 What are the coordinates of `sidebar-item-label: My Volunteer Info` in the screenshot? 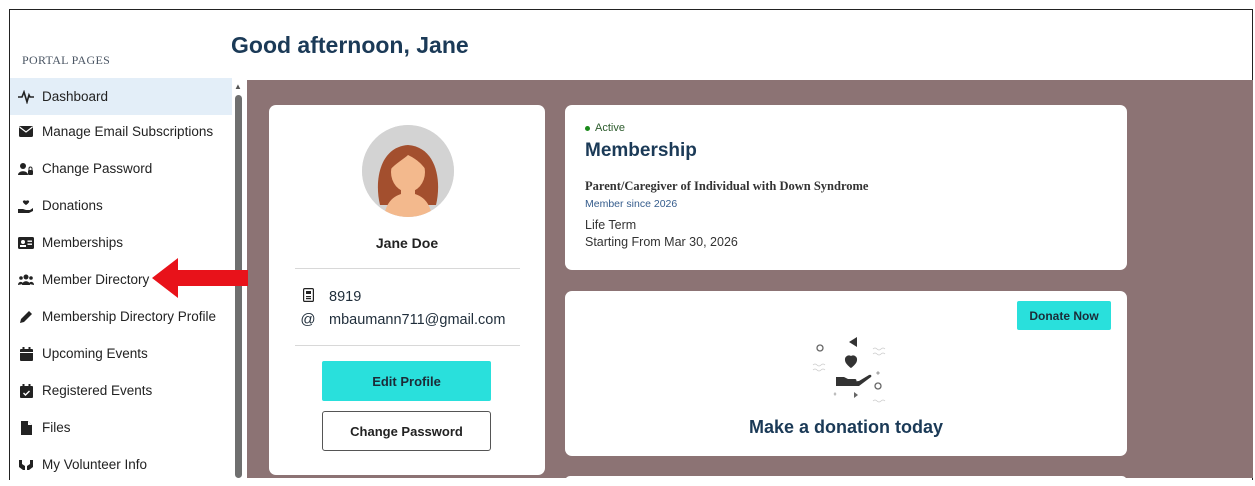 It's located at (95, 464).